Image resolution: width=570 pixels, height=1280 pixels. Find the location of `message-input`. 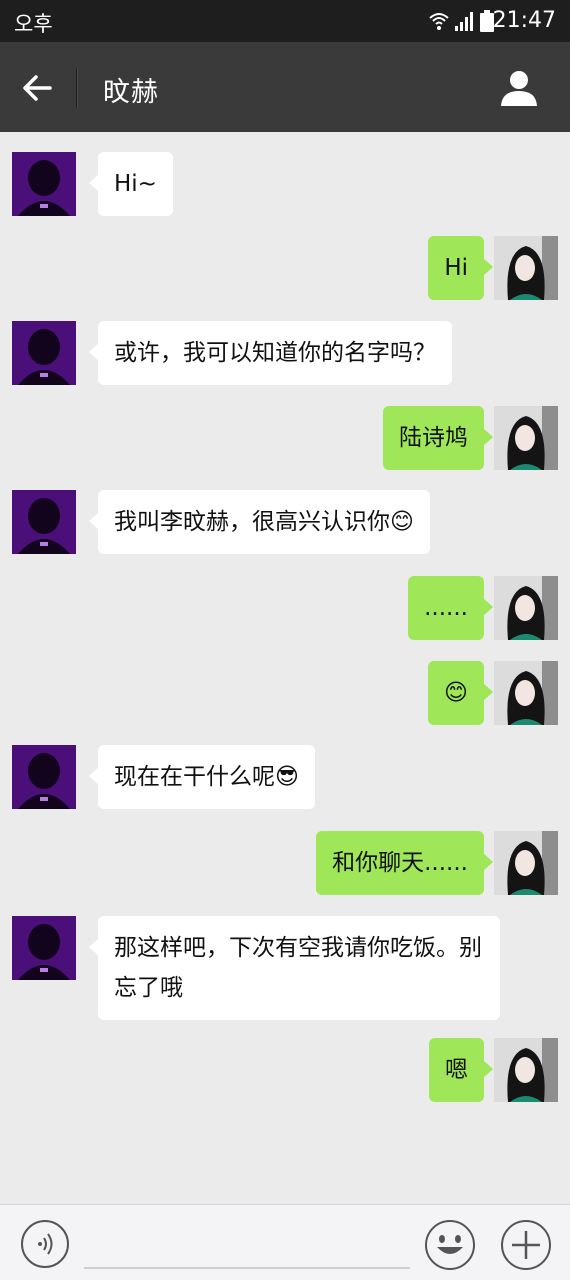

message-input is located at coordinates (247, 1268).